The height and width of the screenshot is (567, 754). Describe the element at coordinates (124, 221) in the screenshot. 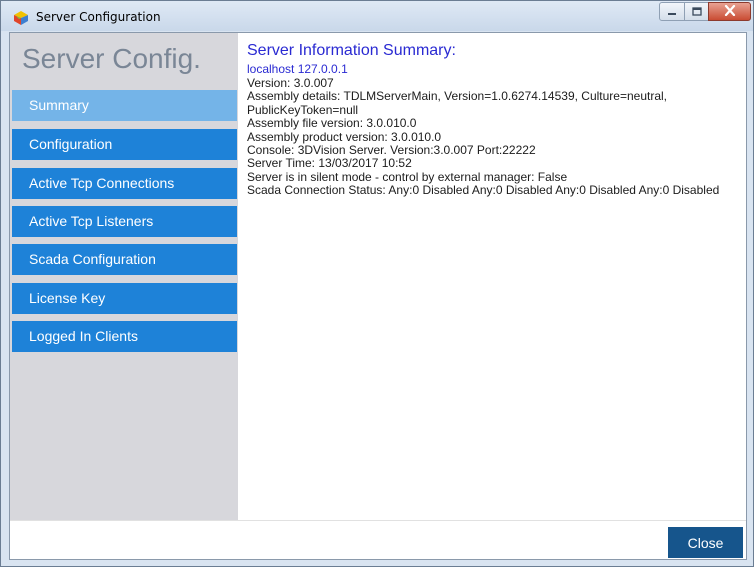

I see `sidebar-item-active-tcp-listeners: Active Tcp Listeners` at that location.